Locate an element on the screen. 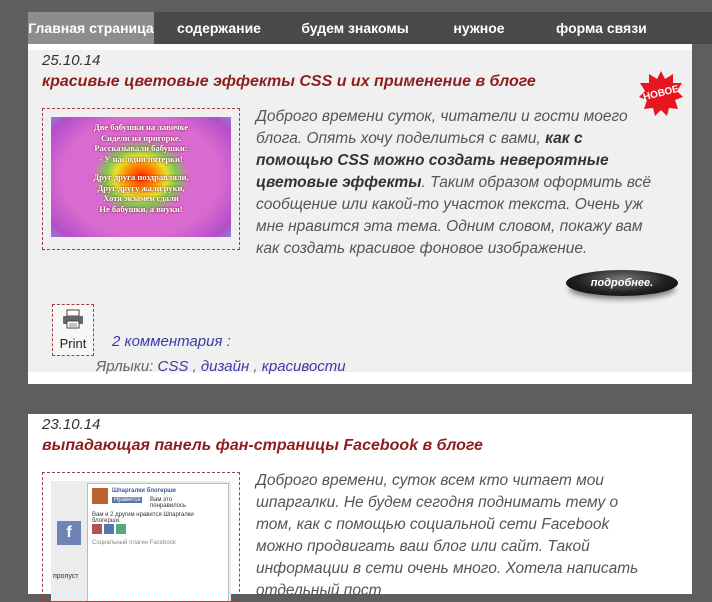 The image size is (712, 602). comments-link: 2 комментария : is located at coordinates (171, 341).